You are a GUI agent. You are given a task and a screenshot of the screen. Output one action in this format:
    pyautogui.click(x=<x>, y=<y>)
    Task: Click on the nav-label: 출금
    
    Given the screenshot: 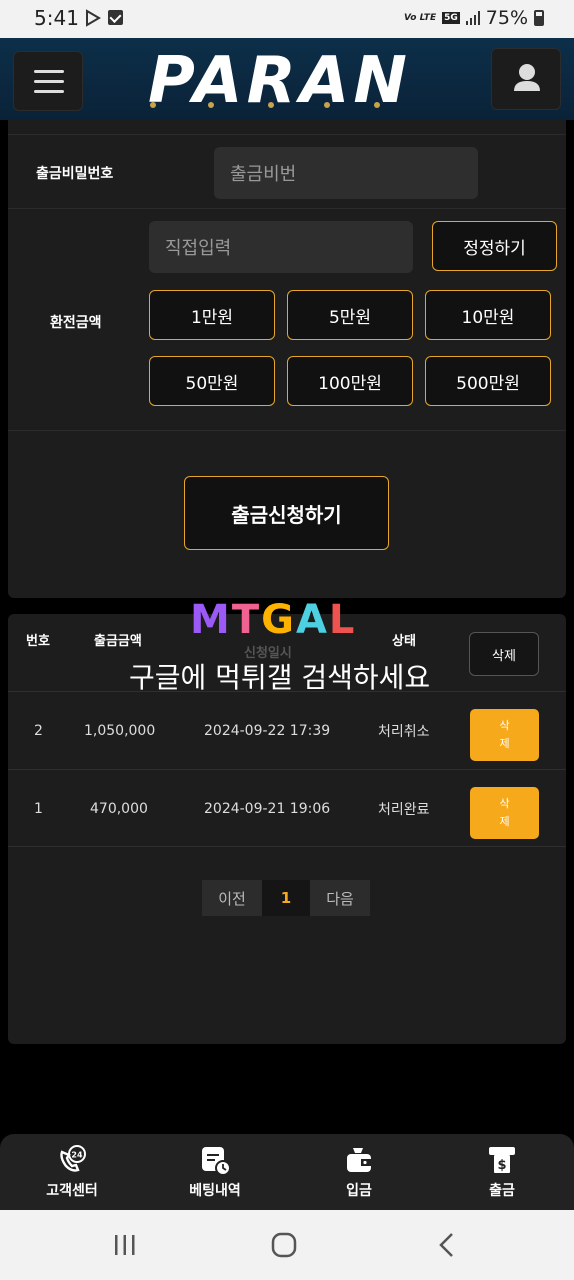 What is the action you would take?
    pyautogui.click(x=502, y=1191)
    